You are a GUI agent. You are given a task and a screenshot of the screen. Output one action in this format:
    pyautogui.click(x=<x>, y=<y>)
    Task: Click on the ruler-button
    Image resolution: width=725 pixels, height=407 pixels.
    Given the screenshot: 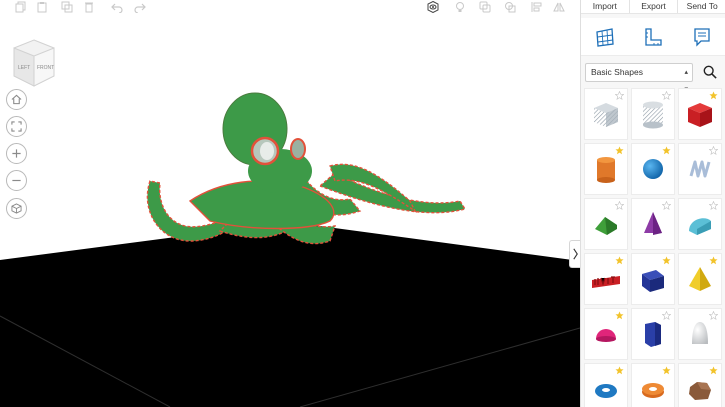 What is the action you would take?
    pyautogui.click(x=653, y=37)
    